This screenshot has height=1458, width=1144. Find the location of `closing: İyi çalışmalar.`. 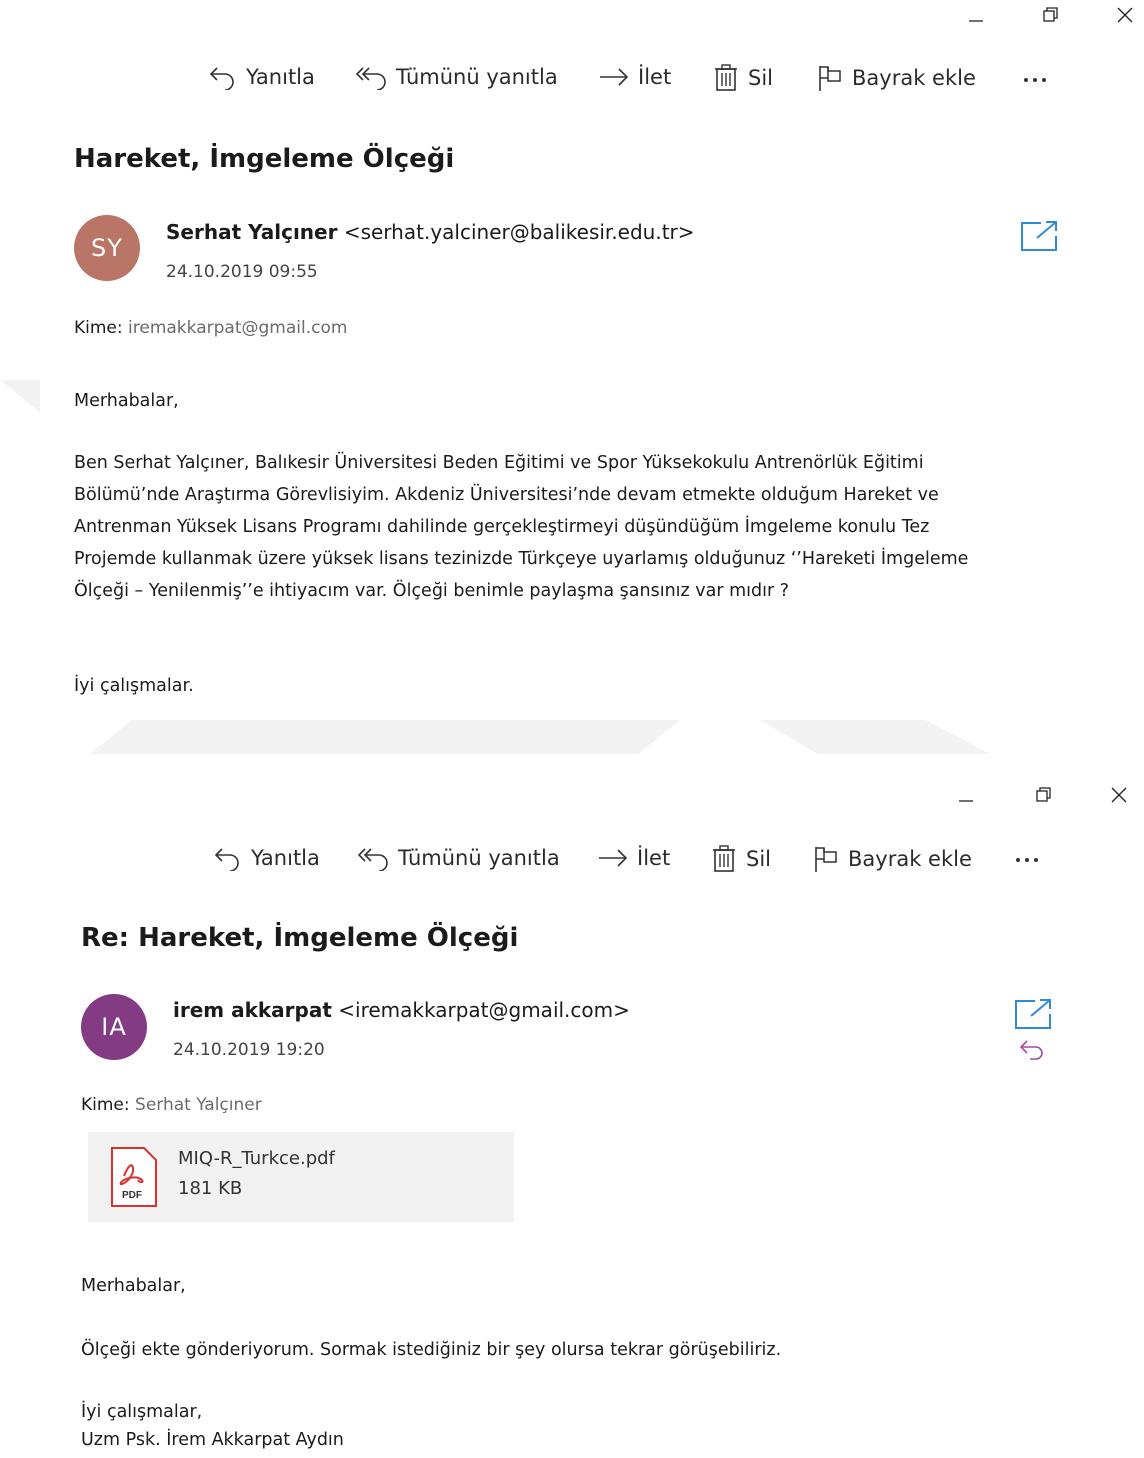

closing: İyi çalışmalar. is located at coordinates (134, 686).